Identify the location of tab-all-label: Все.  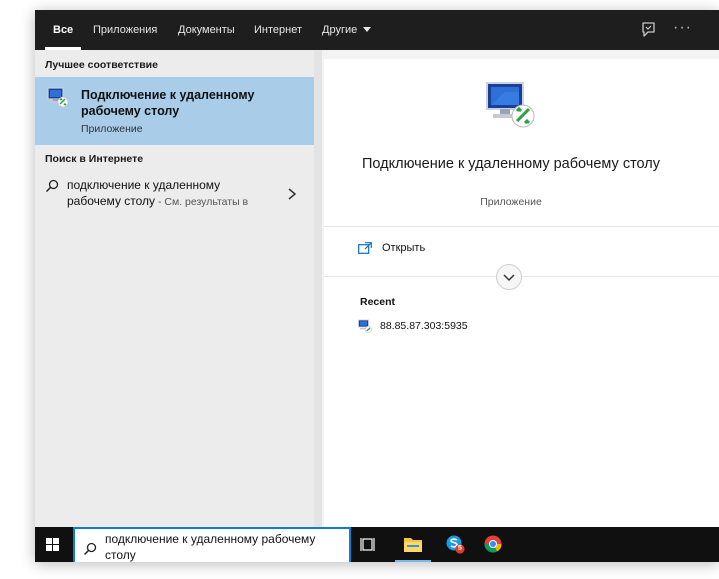
(63, 30).